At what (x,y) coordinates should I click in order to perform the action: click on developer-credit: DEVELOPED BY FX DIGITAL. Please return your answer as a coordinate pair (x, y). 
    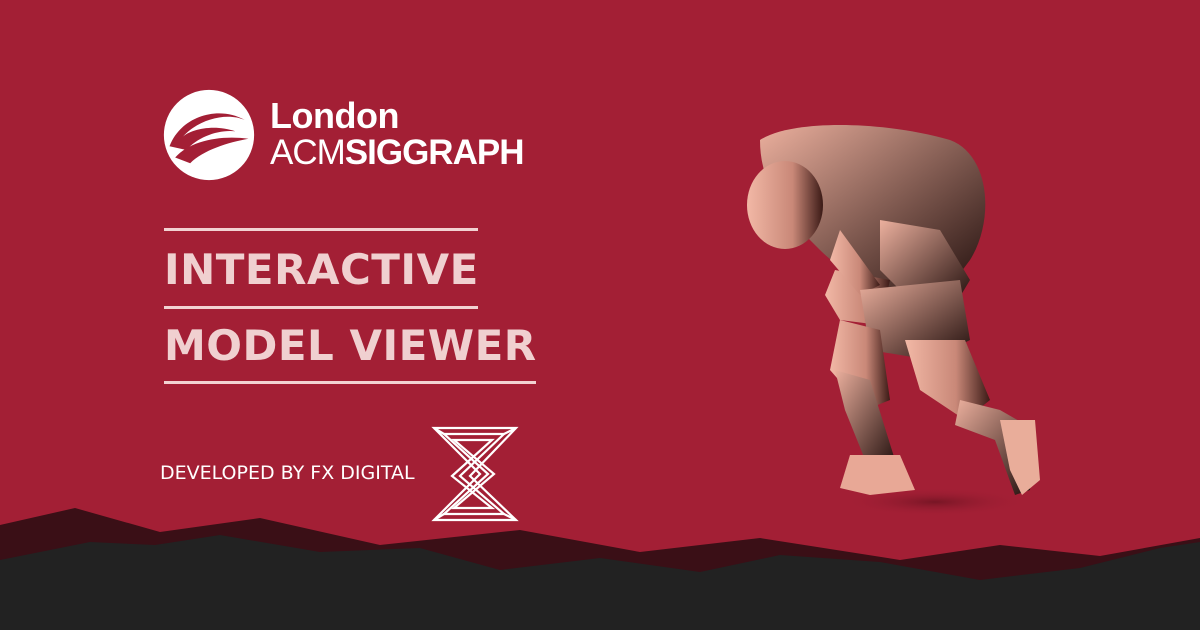
    Looking at the image, I should click on (287, 473).